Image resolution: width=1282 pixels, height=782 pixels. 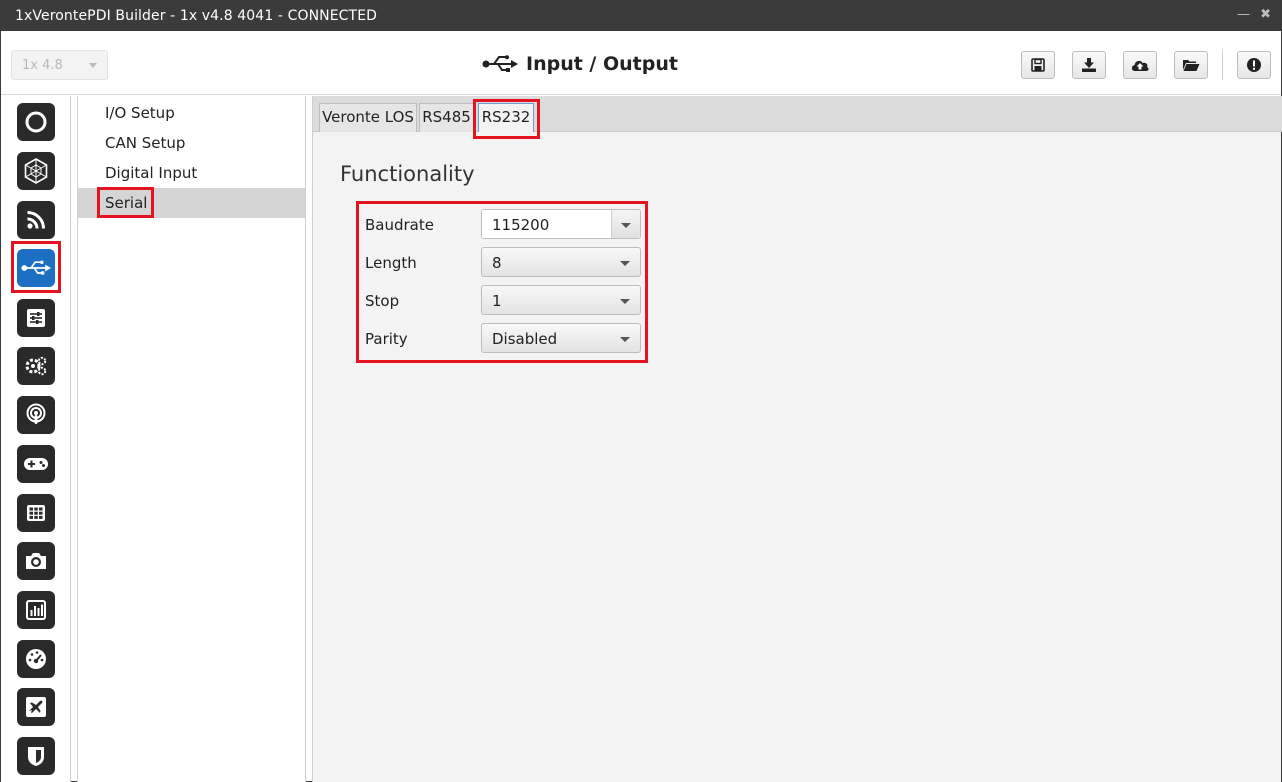 I want to click on nav-gauge, so click(x=36, y=659).